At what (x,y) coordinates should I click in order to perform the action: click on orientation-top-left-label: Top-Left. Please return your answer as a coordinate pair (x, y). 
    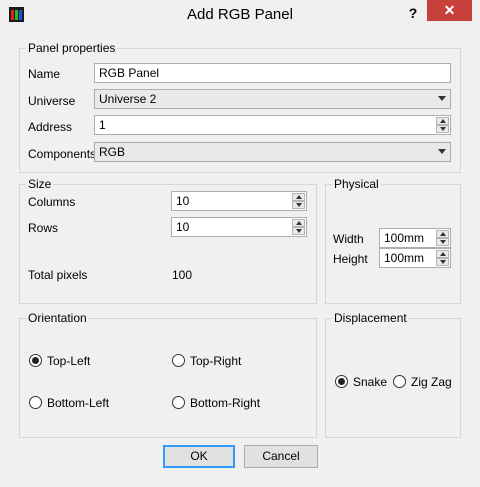
    Looking at the image, I should click on (68, 361).